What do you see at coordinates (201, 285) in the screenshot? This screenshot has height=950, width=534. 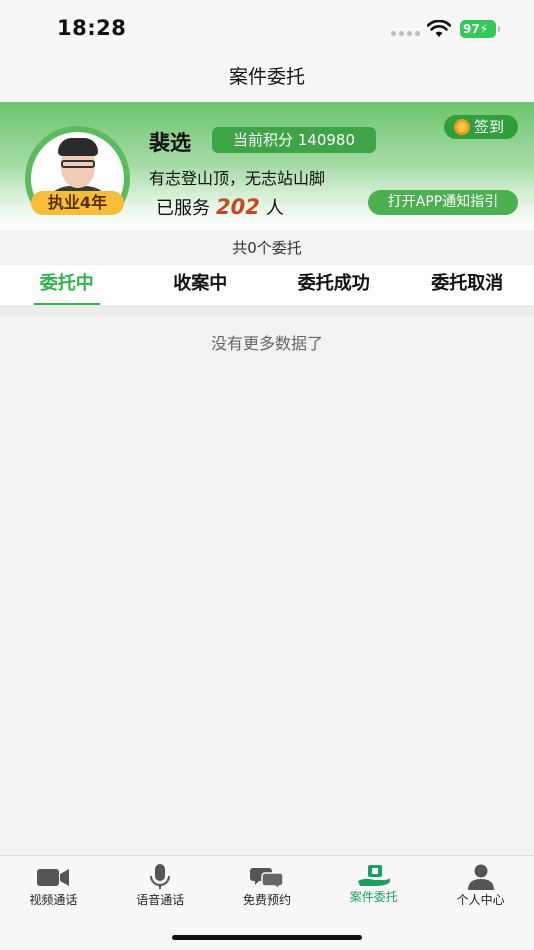 I see `tab-receiving: 收案中` at bounding box center [201, 285].